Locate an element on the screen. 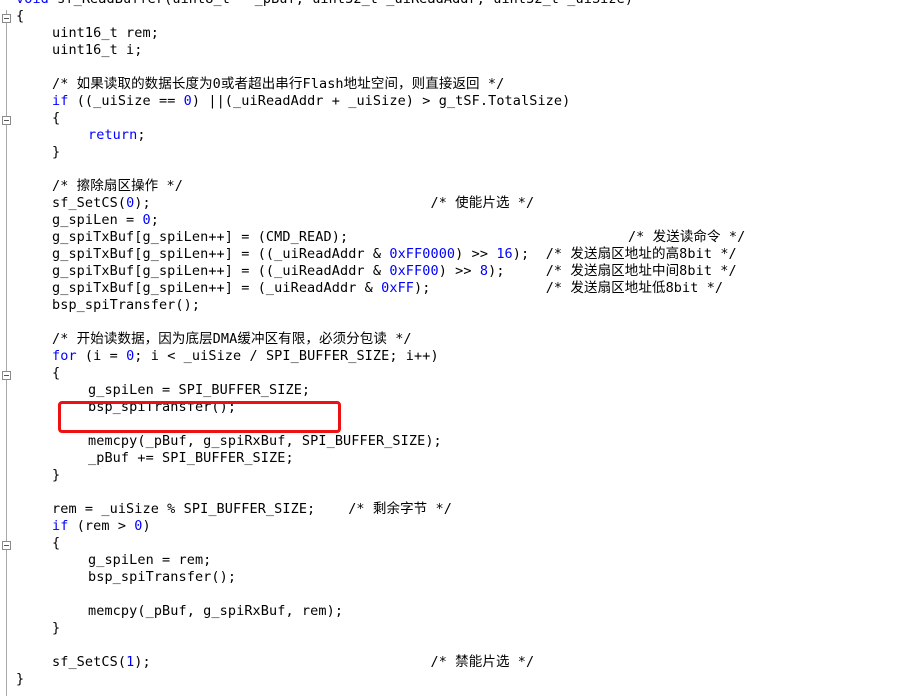  comment-token: /* 擦除扇区操作 */ is located at coordinates (117, 186).